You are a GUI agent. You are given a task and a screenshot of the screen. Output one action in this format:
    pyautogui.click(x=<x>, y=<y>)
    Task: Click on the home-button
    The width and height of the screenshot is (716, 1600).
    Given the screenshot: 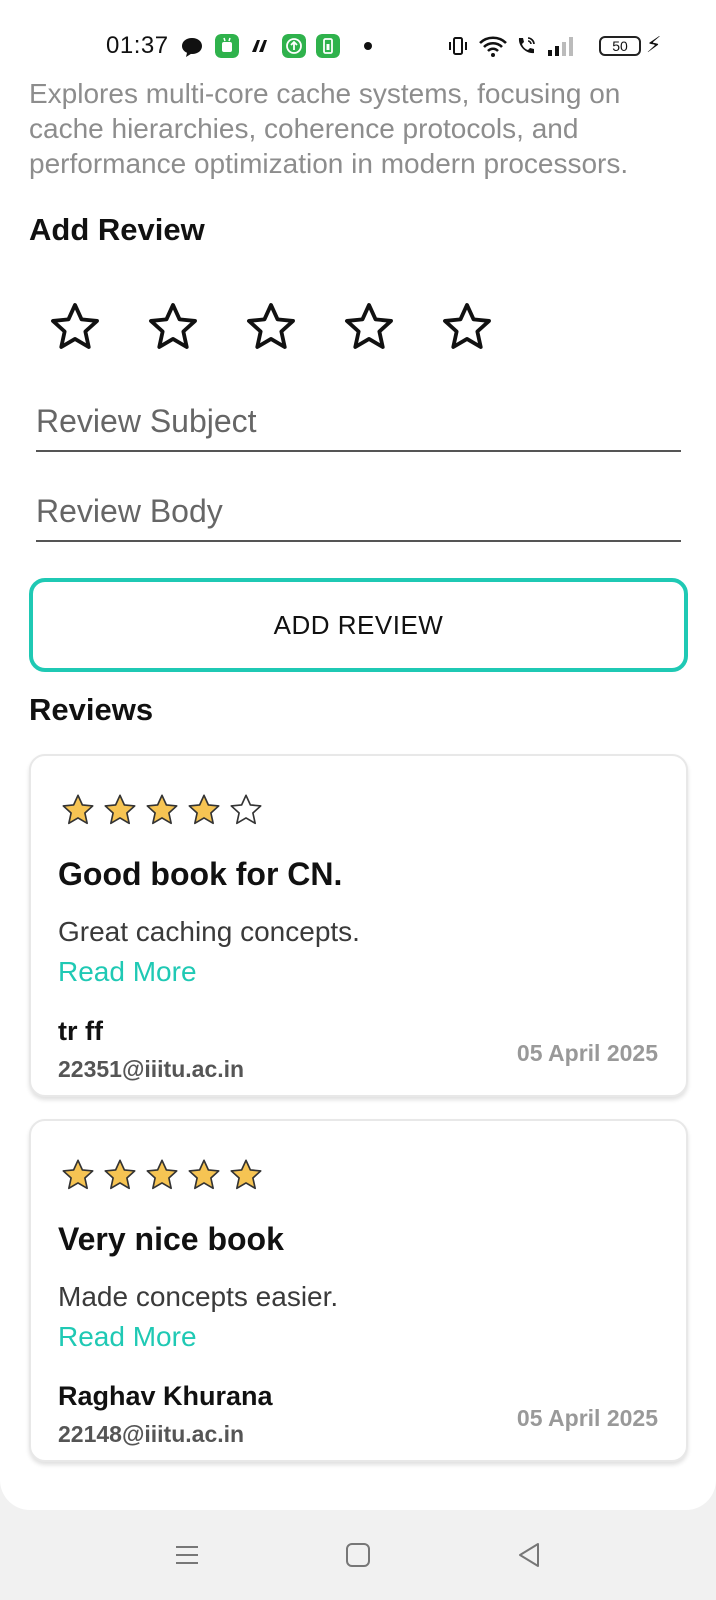 What is the action you would take?
    pyautogui.click(x=358, y=1555)
    